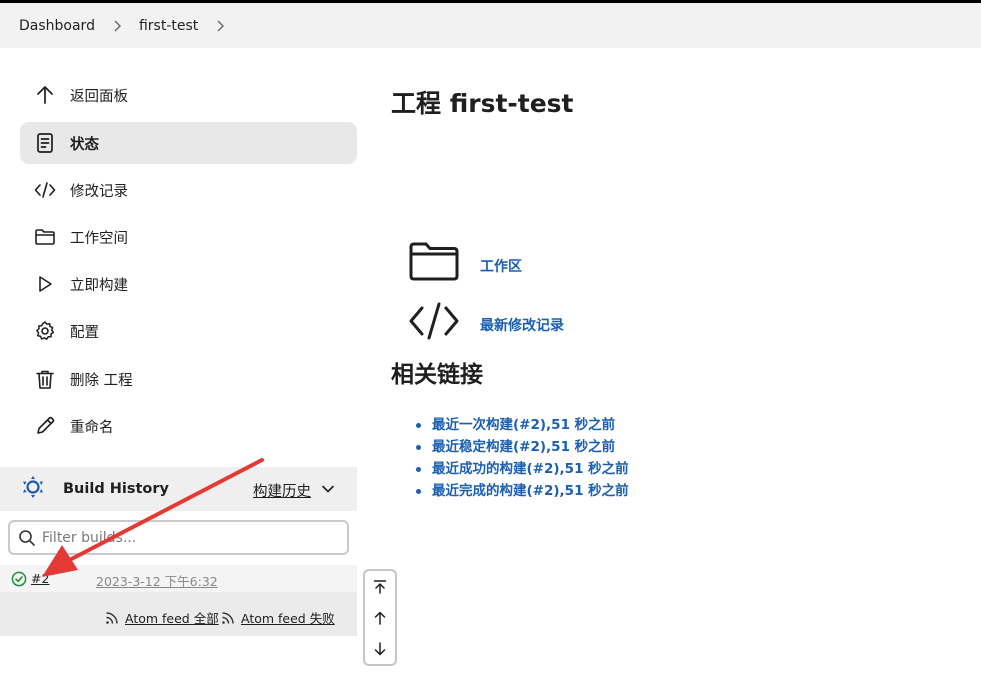  I want to click on sidebar-item-changes: 修改记录, so click(188, 190).